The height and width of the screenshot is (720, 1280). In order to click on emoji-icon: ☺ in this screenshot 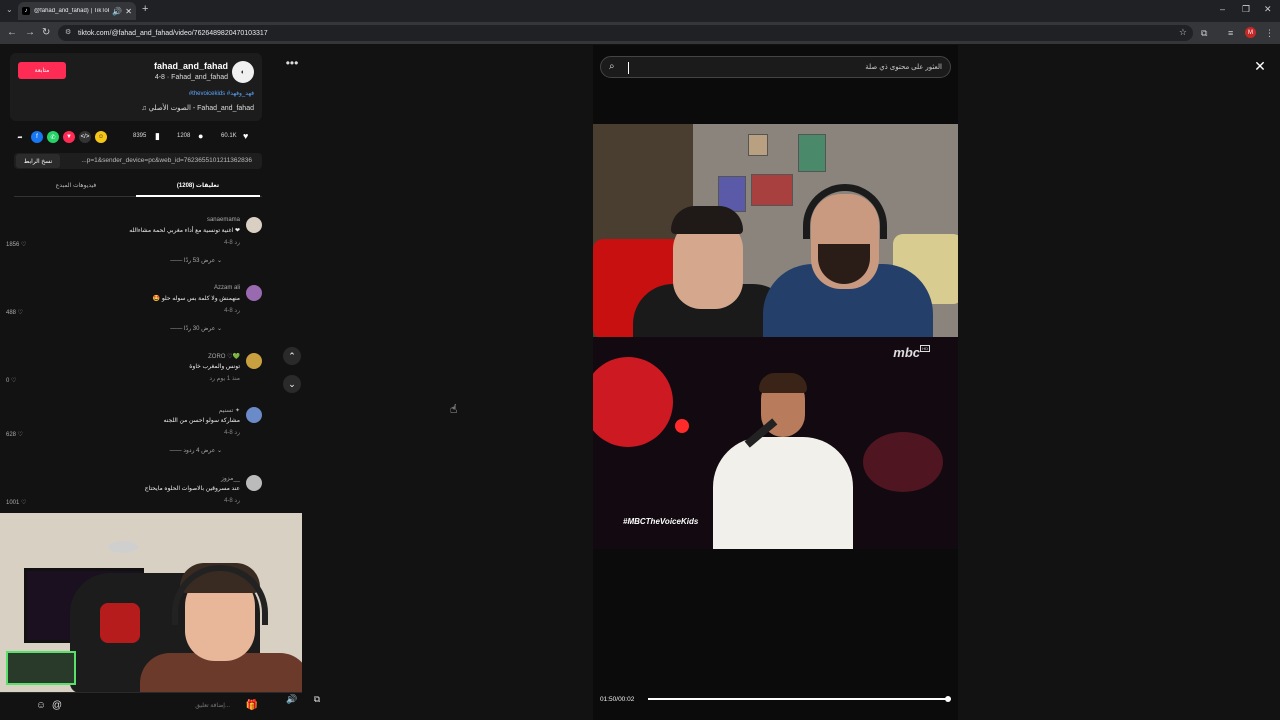, I will do `click(101, 137)`.